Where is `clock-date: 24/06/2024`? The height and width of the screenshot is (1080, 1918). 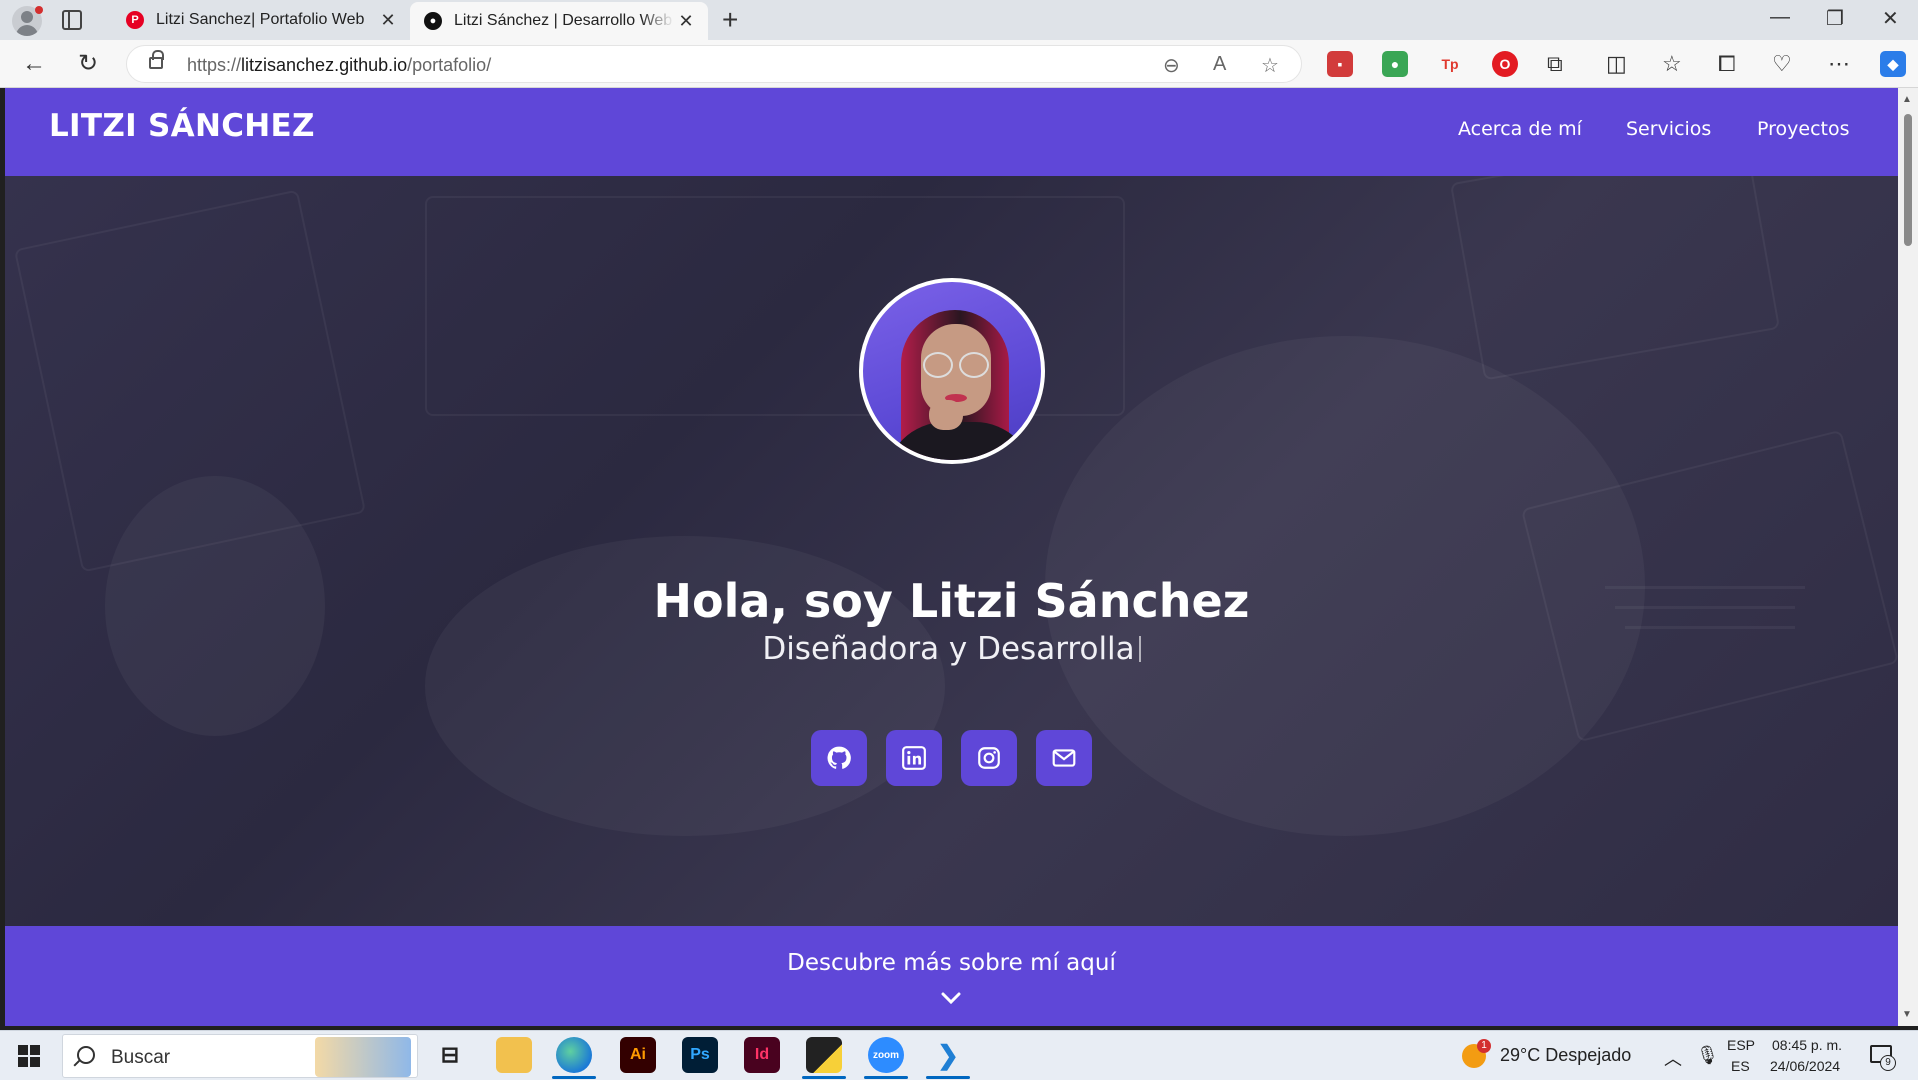
clock-date: 24/06/2024 is located at coordinates (1805, 1066).